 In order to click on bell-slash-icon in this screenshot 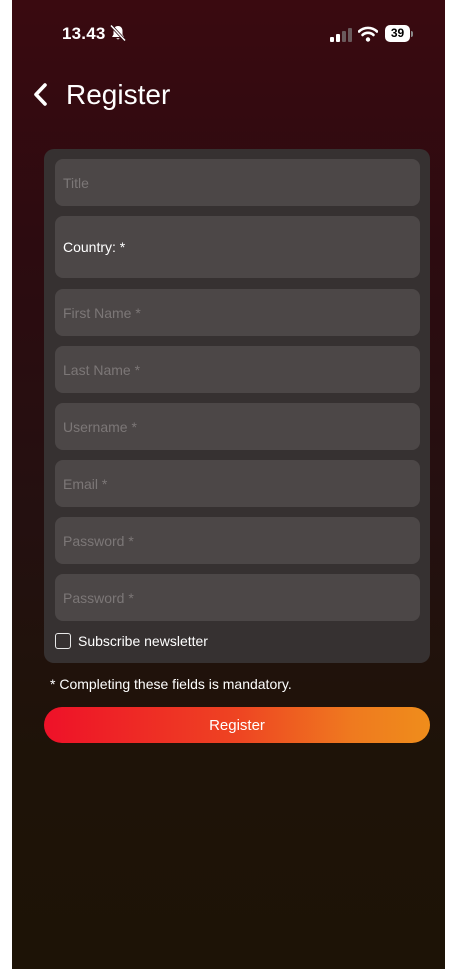, I will do `click(118, 33)`.